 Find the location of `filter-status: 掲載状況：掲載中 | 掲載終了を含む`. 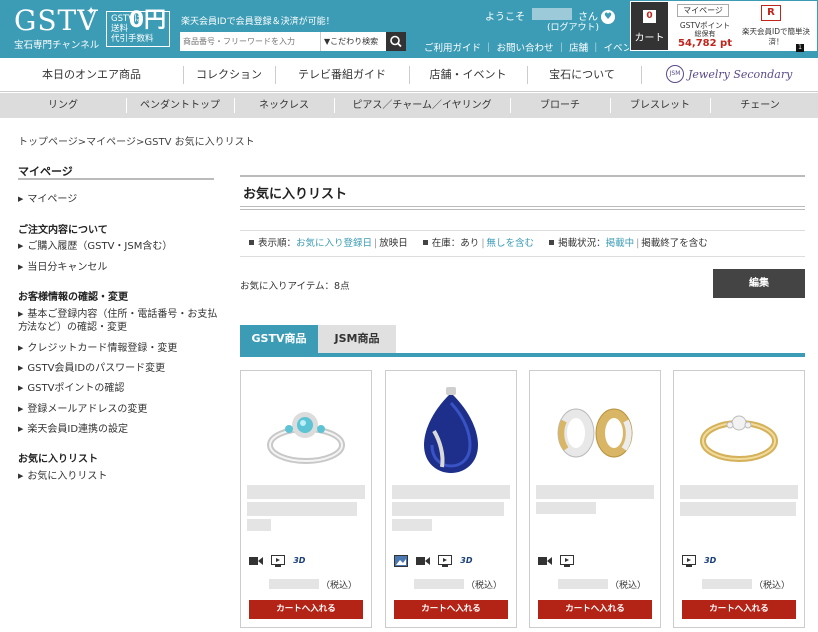

filter-status: 掲載状況：掲載中 | 掲載終了を含む is located at coordinates (628, 243).